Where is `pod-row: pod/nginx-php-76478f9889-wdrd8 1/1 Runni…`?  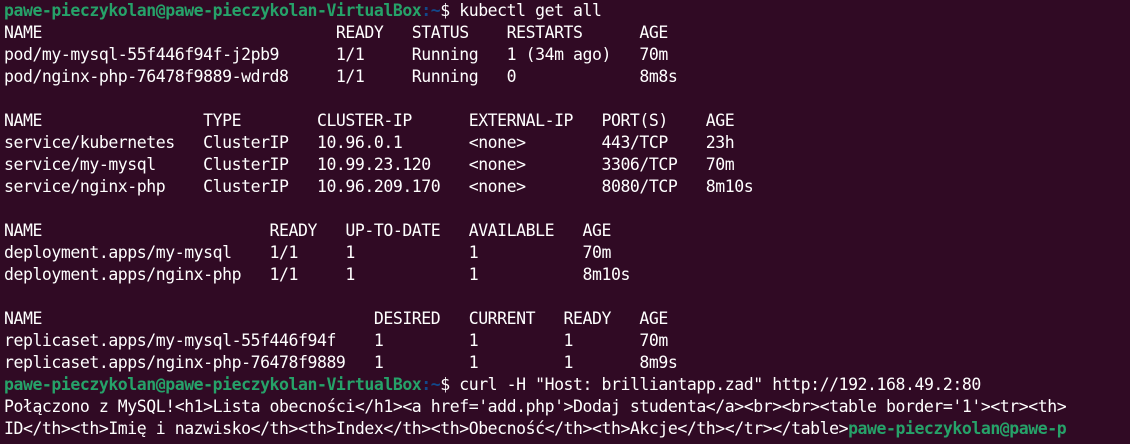 pod-row: pod/nginx-php-76478f9889-wdrd8 1/1 Runni… is located at coordinates (341, 76).